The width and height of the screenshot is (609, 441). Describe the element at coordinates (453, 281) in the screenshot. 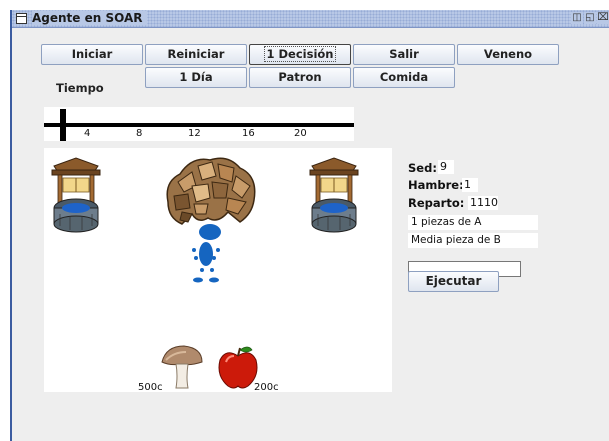

I see `ejecutar-button: Ejecutar` at that location.